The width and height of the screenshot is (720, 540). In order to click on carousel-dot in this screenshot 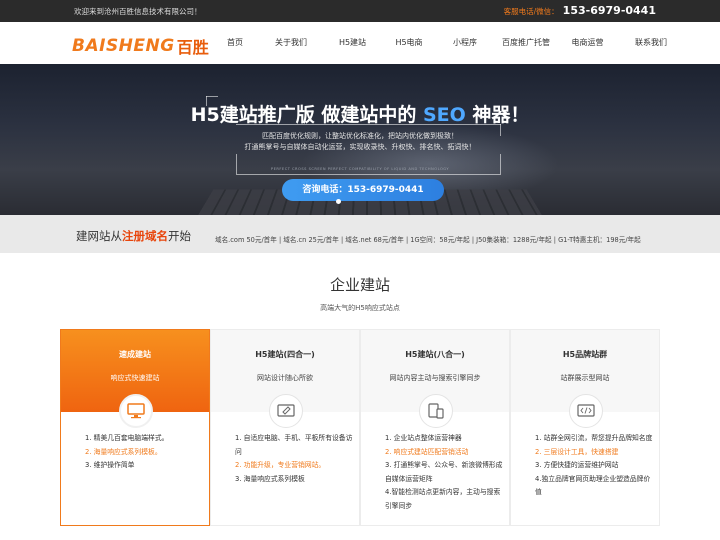, I will do `click(338, 201)`.